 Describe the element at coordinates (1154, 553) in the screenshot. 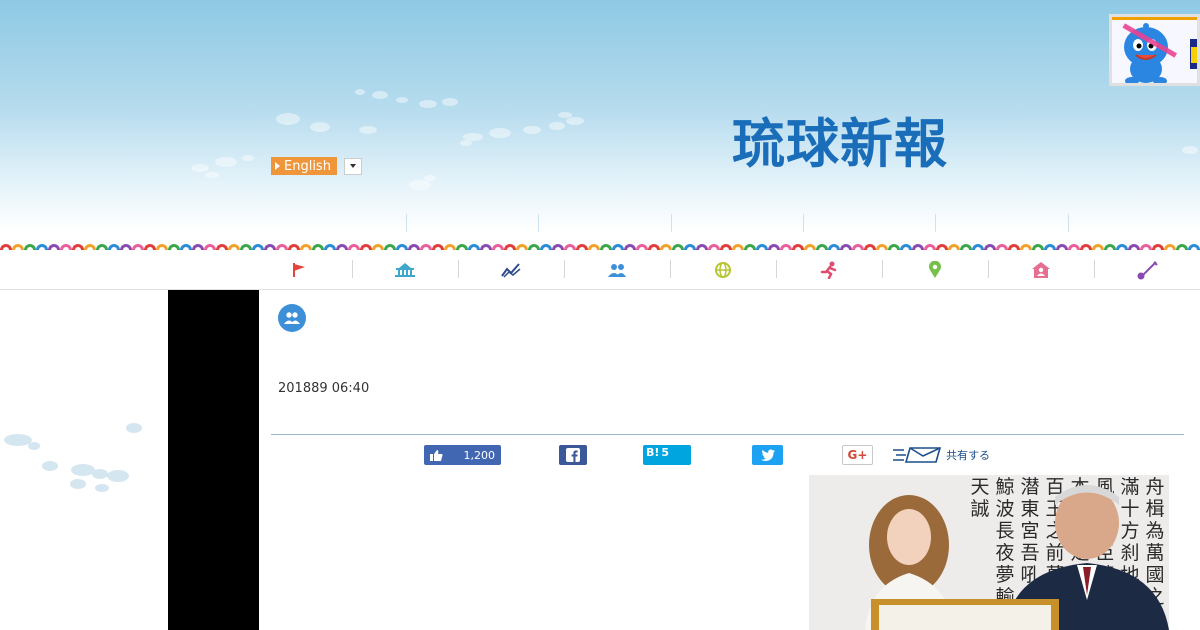

I see `calligraphy-char: 萬` at that location.